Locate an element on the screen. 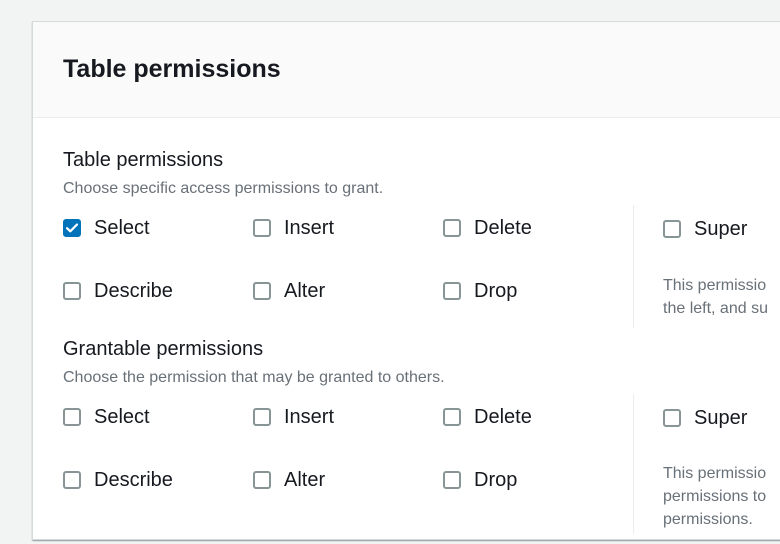 This screenshot has height=544, width=780. table-perm-describe-checkbox: Describe is located at coordinates (118, 291).